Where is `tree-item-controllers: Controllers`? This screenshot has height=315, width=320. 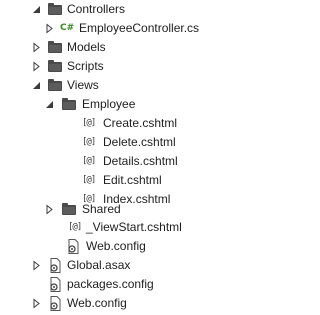
tree-item-controllers: Controllers is located at coordinates (106, 9).